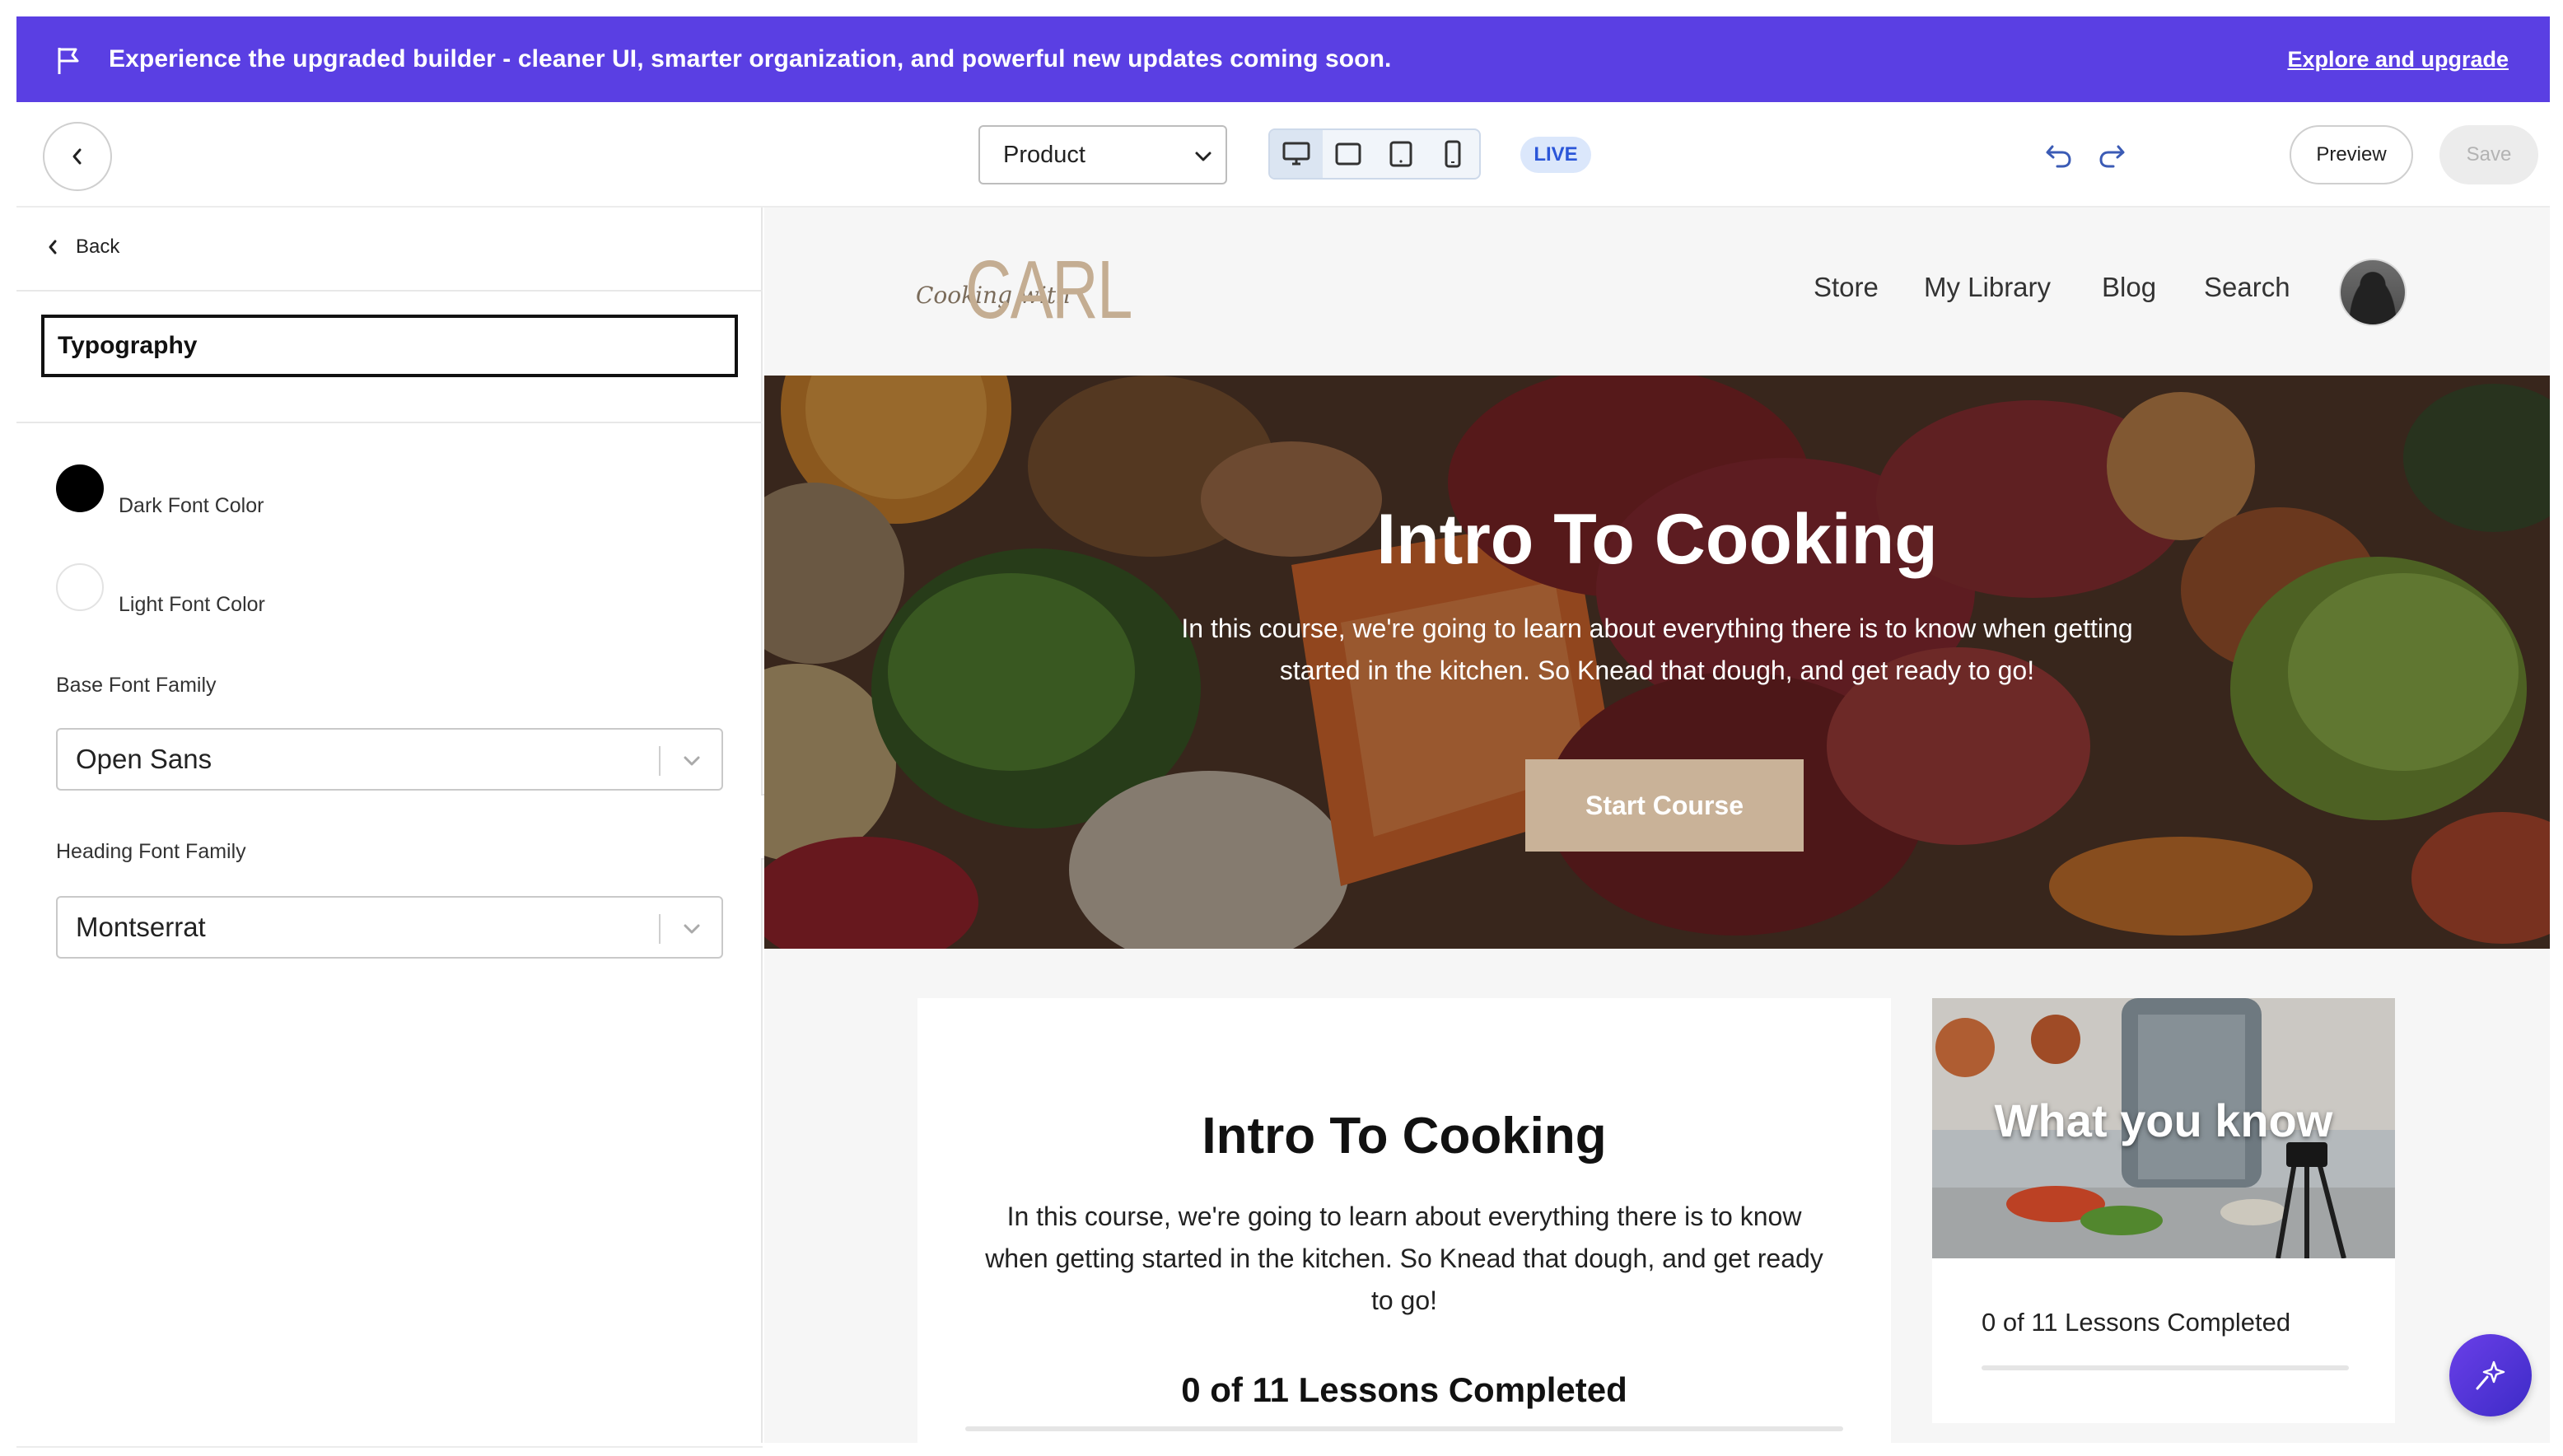 Image resolution: width=2563 pixels, height=1456 pixels. I want to click on page-select-value: Product, so click(1044, 154).